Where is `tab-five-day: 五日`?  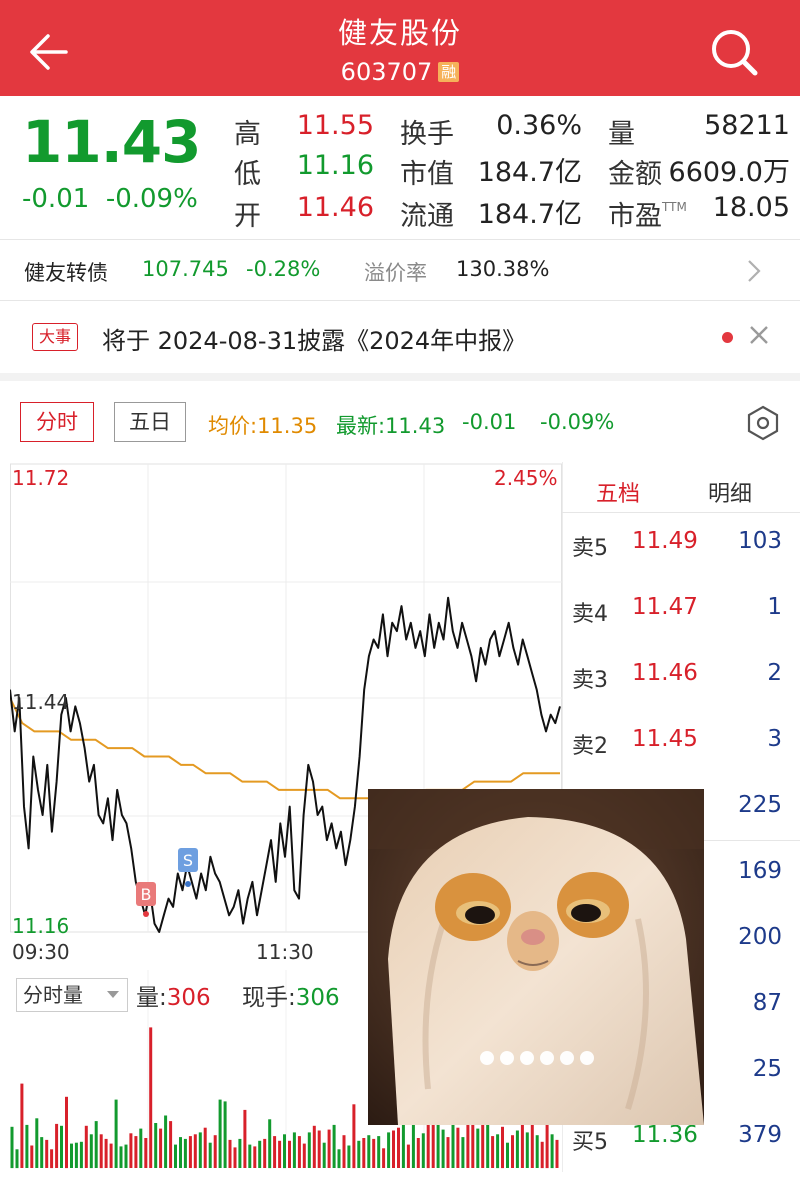
tab-five-day: 五日 is located at coordinates (150, 422).